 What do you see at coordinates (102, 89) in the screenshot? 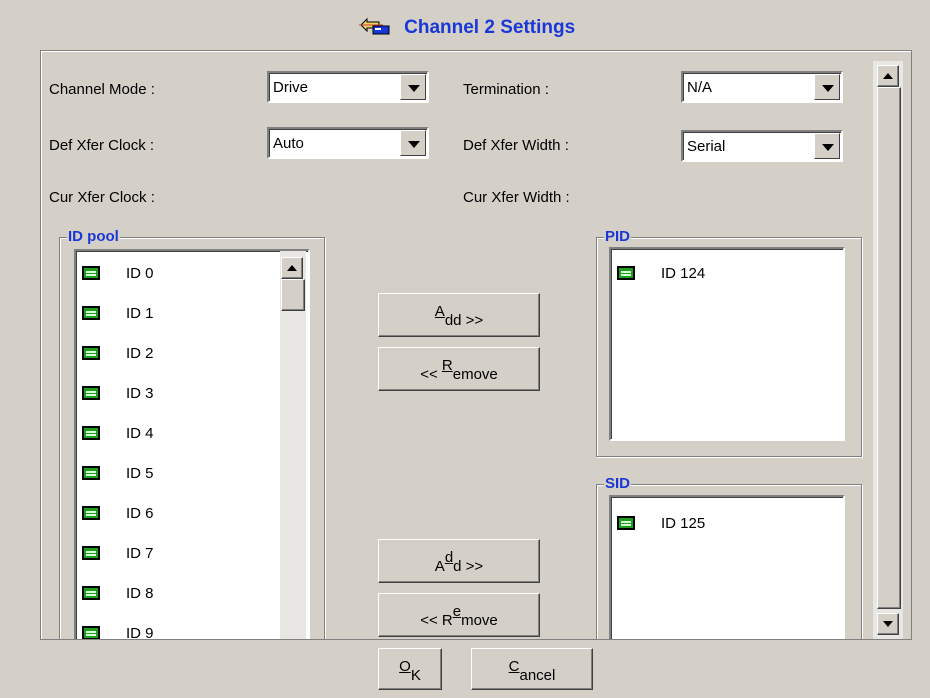
I see `channel-mode-label: Channel Mode :` at bounding box center [102, 89].